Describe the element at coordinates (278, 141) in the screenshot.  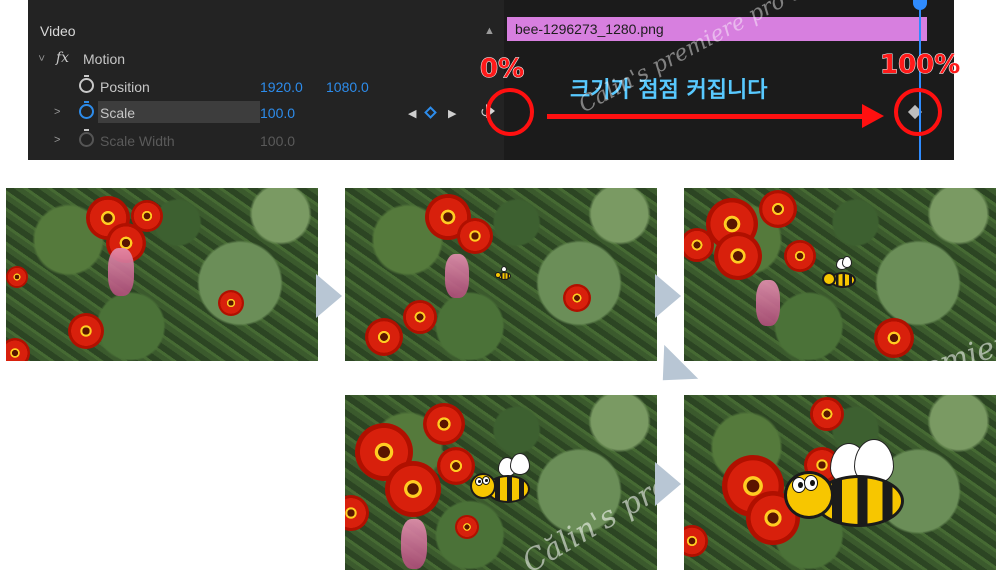
I see `scale-width-value: 100.0` at that location.